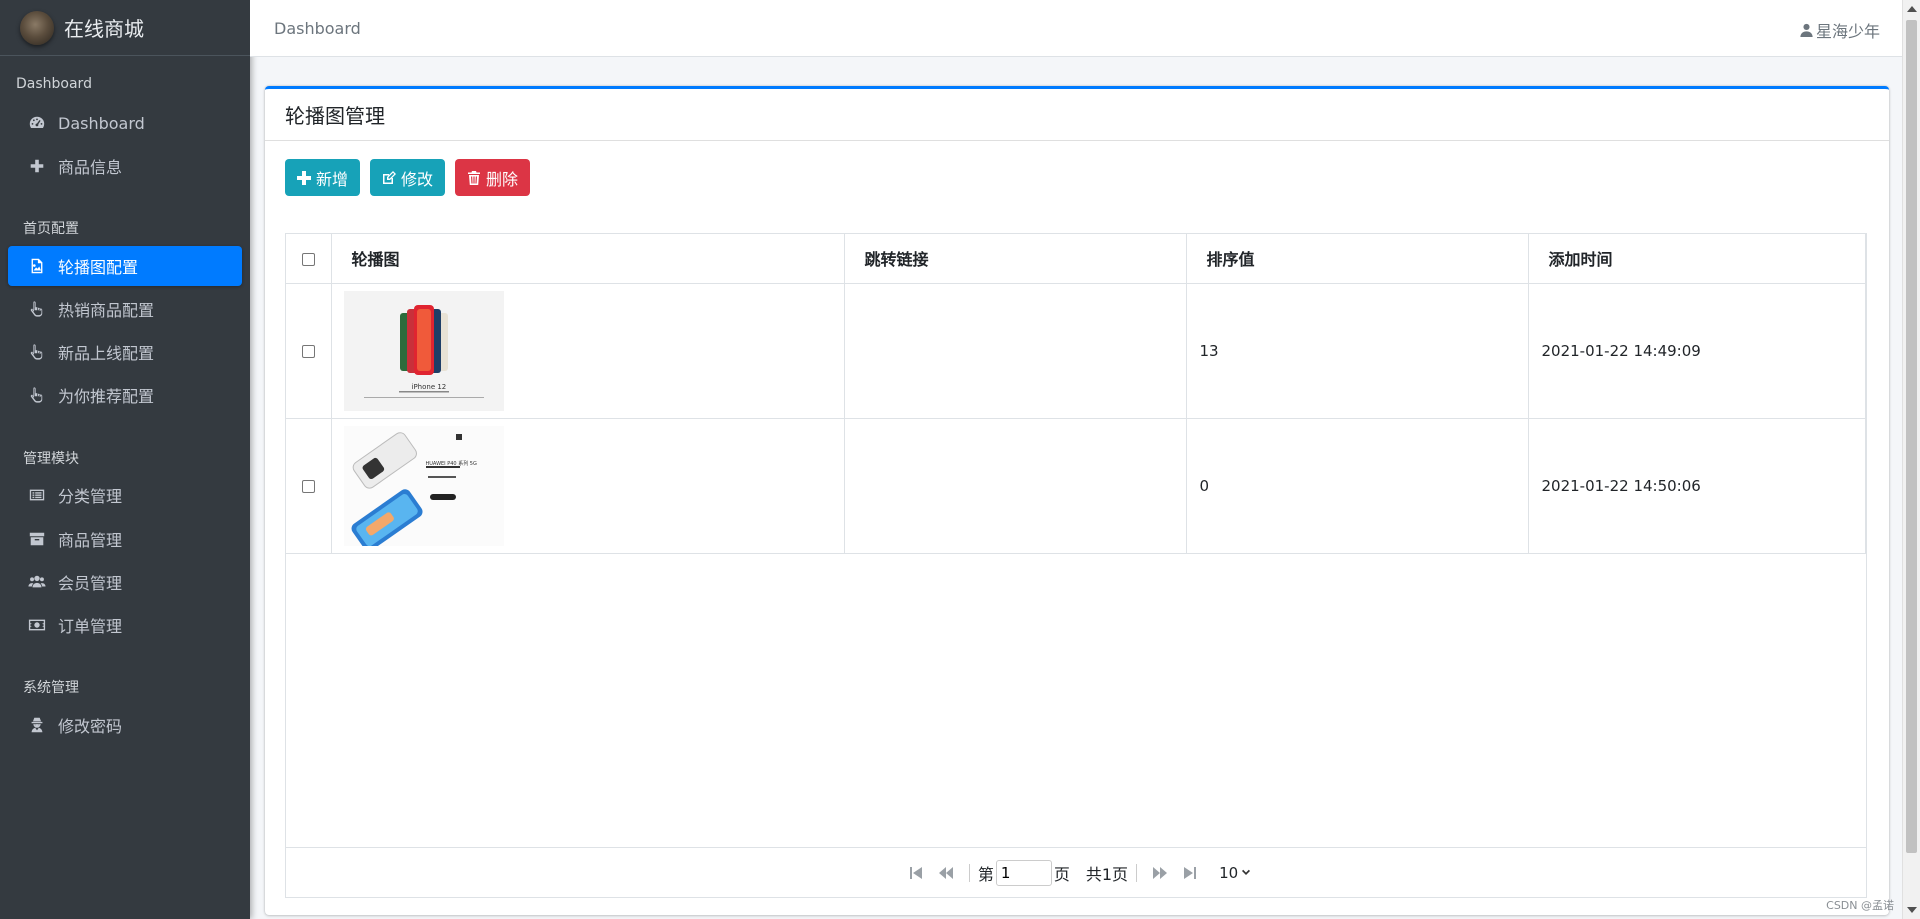  What do you see at coordinates (51, 229) in the screenshot?
I see `nav-header-homepage-config: 首页配置` at bounding box center [51, 229].